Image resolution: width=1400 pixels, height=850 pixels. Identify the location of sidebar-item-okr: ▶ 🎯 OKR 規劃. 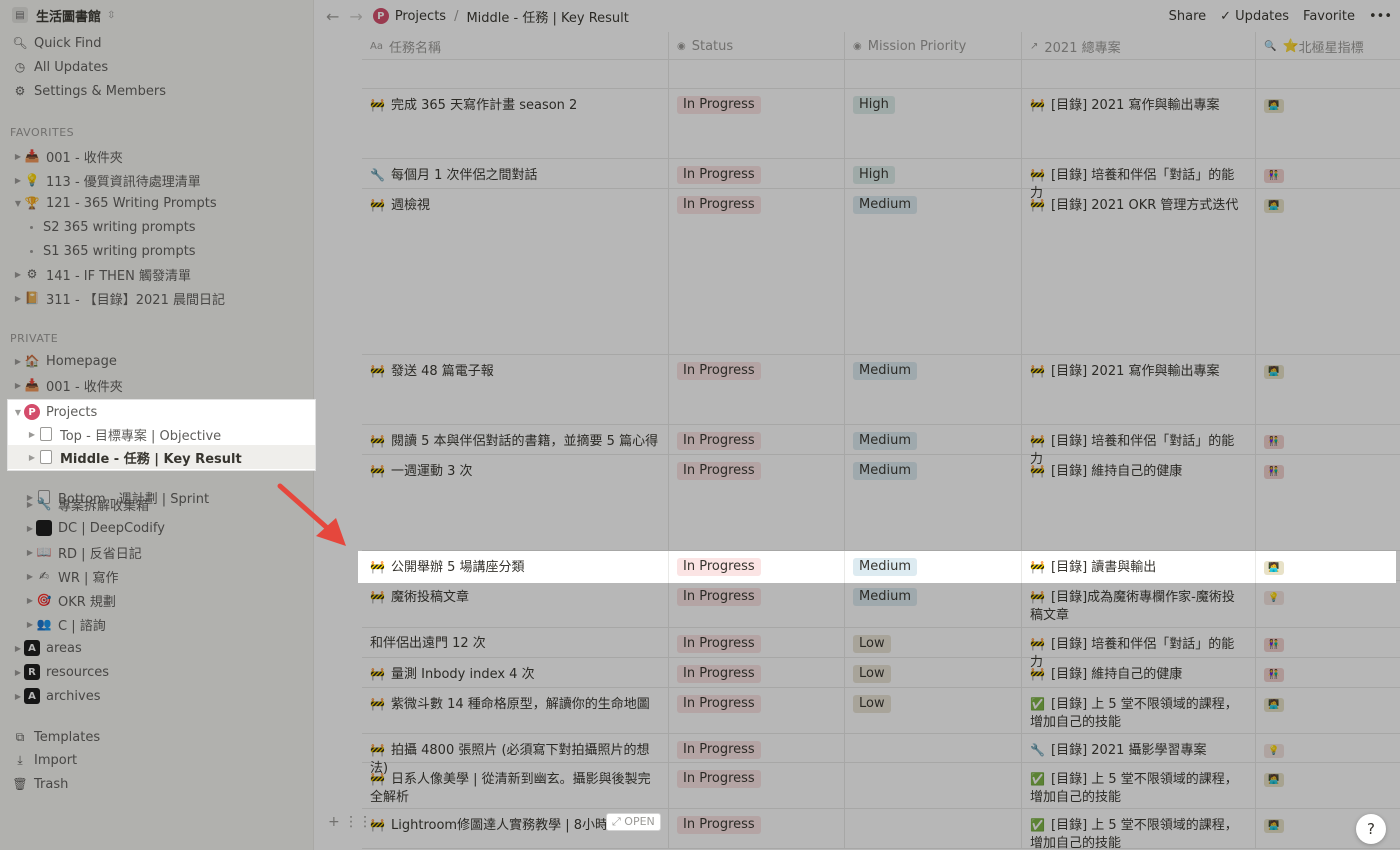
(157, 600).